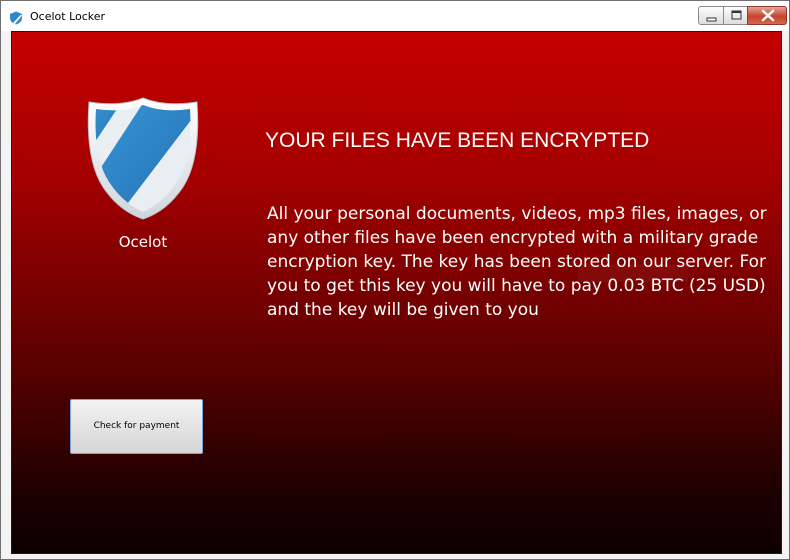  I want to click on minimize-button, so click(711, 15).